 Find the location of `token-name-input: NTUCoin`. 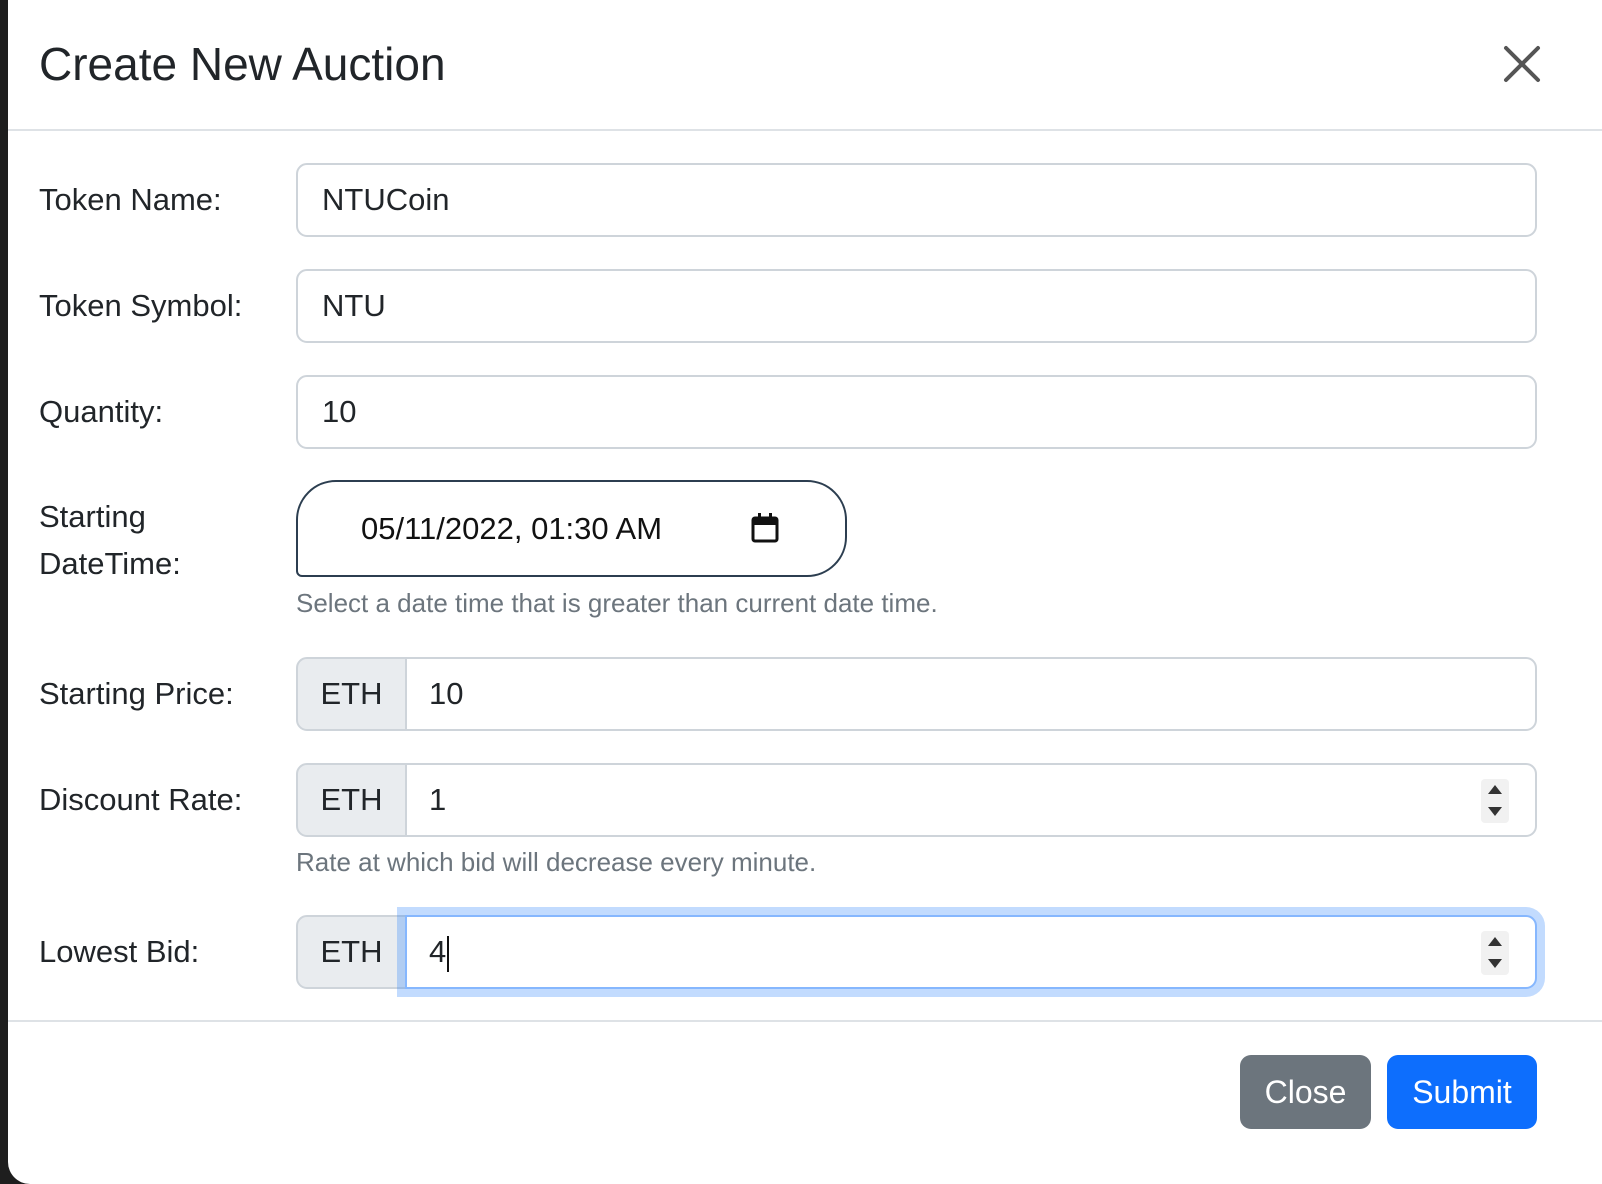

token-name-input: NTUCoin is located at coordinates (916, 200).